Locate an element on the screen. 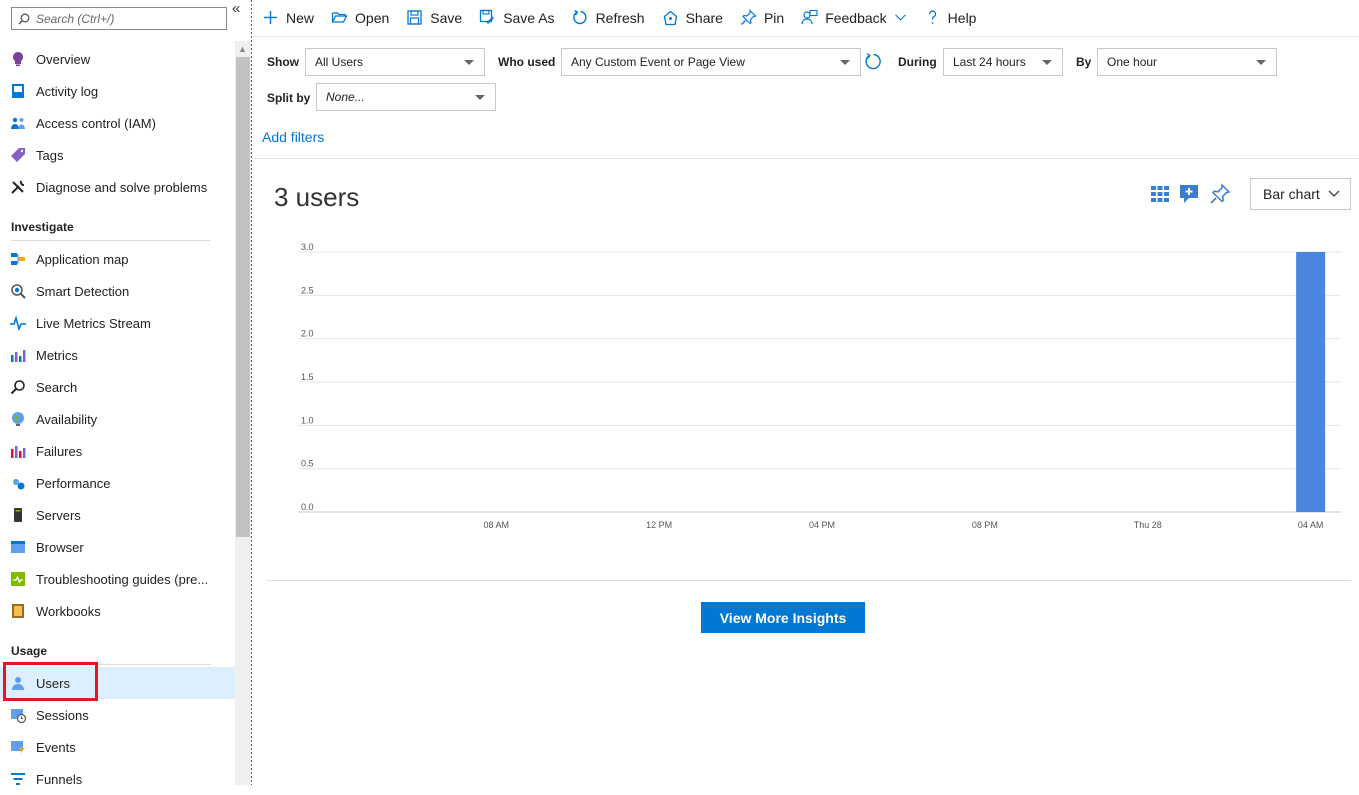 The height and width of the screenshot is (795, 1359). usage-heading: Usage is located at coordinates (29, 651).